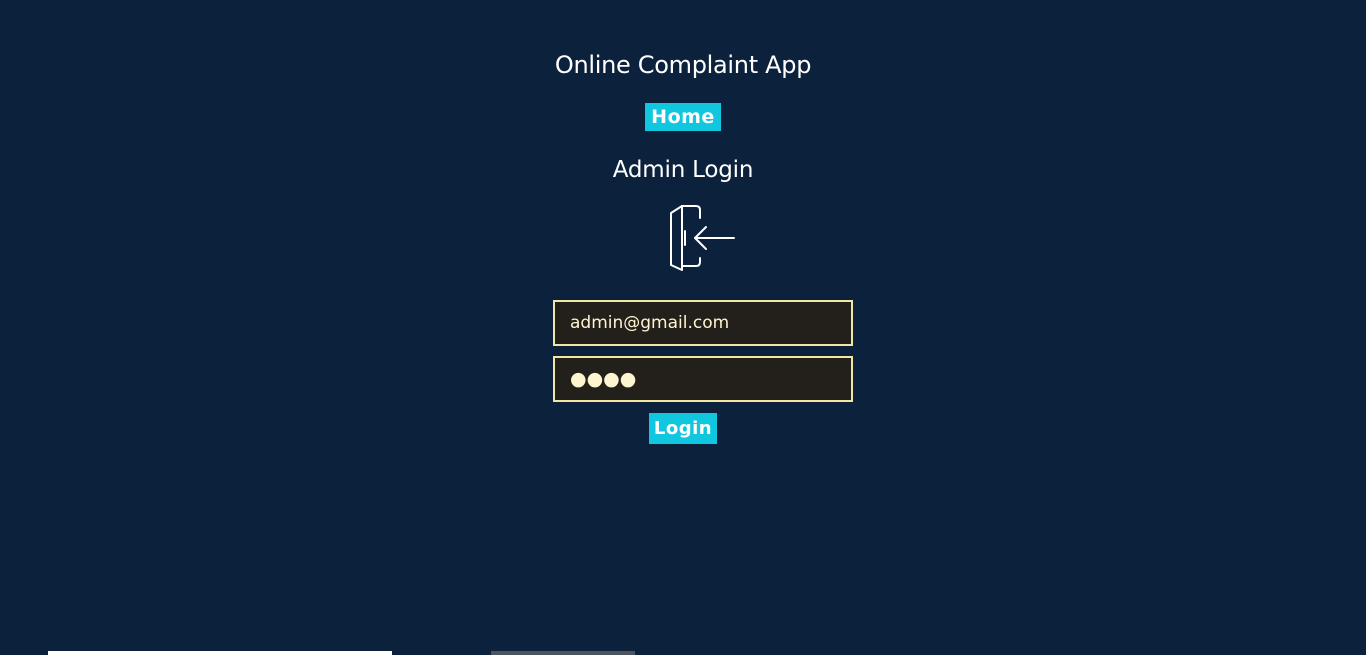 Image resolution: width=1366 pixels, height=655 pixels. Describe the element at coordinates (683, 65) in the screenshot. I see `app-title: Online Complaint App` at that location.